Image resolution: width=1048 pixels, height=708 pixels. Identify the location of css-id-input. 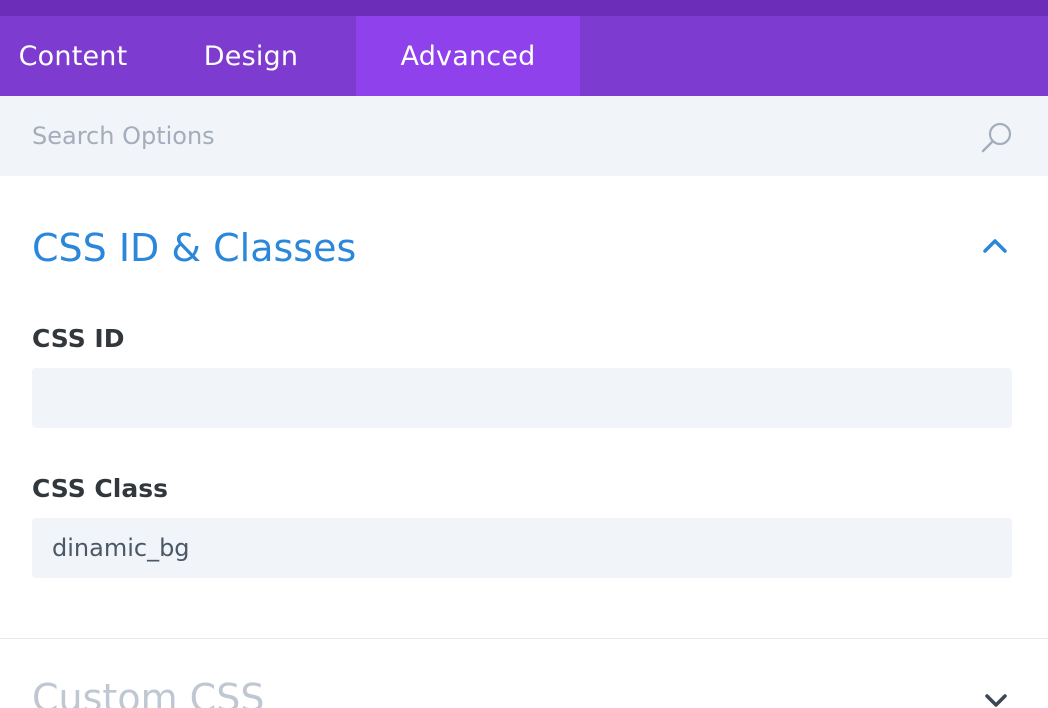
(522, 398).